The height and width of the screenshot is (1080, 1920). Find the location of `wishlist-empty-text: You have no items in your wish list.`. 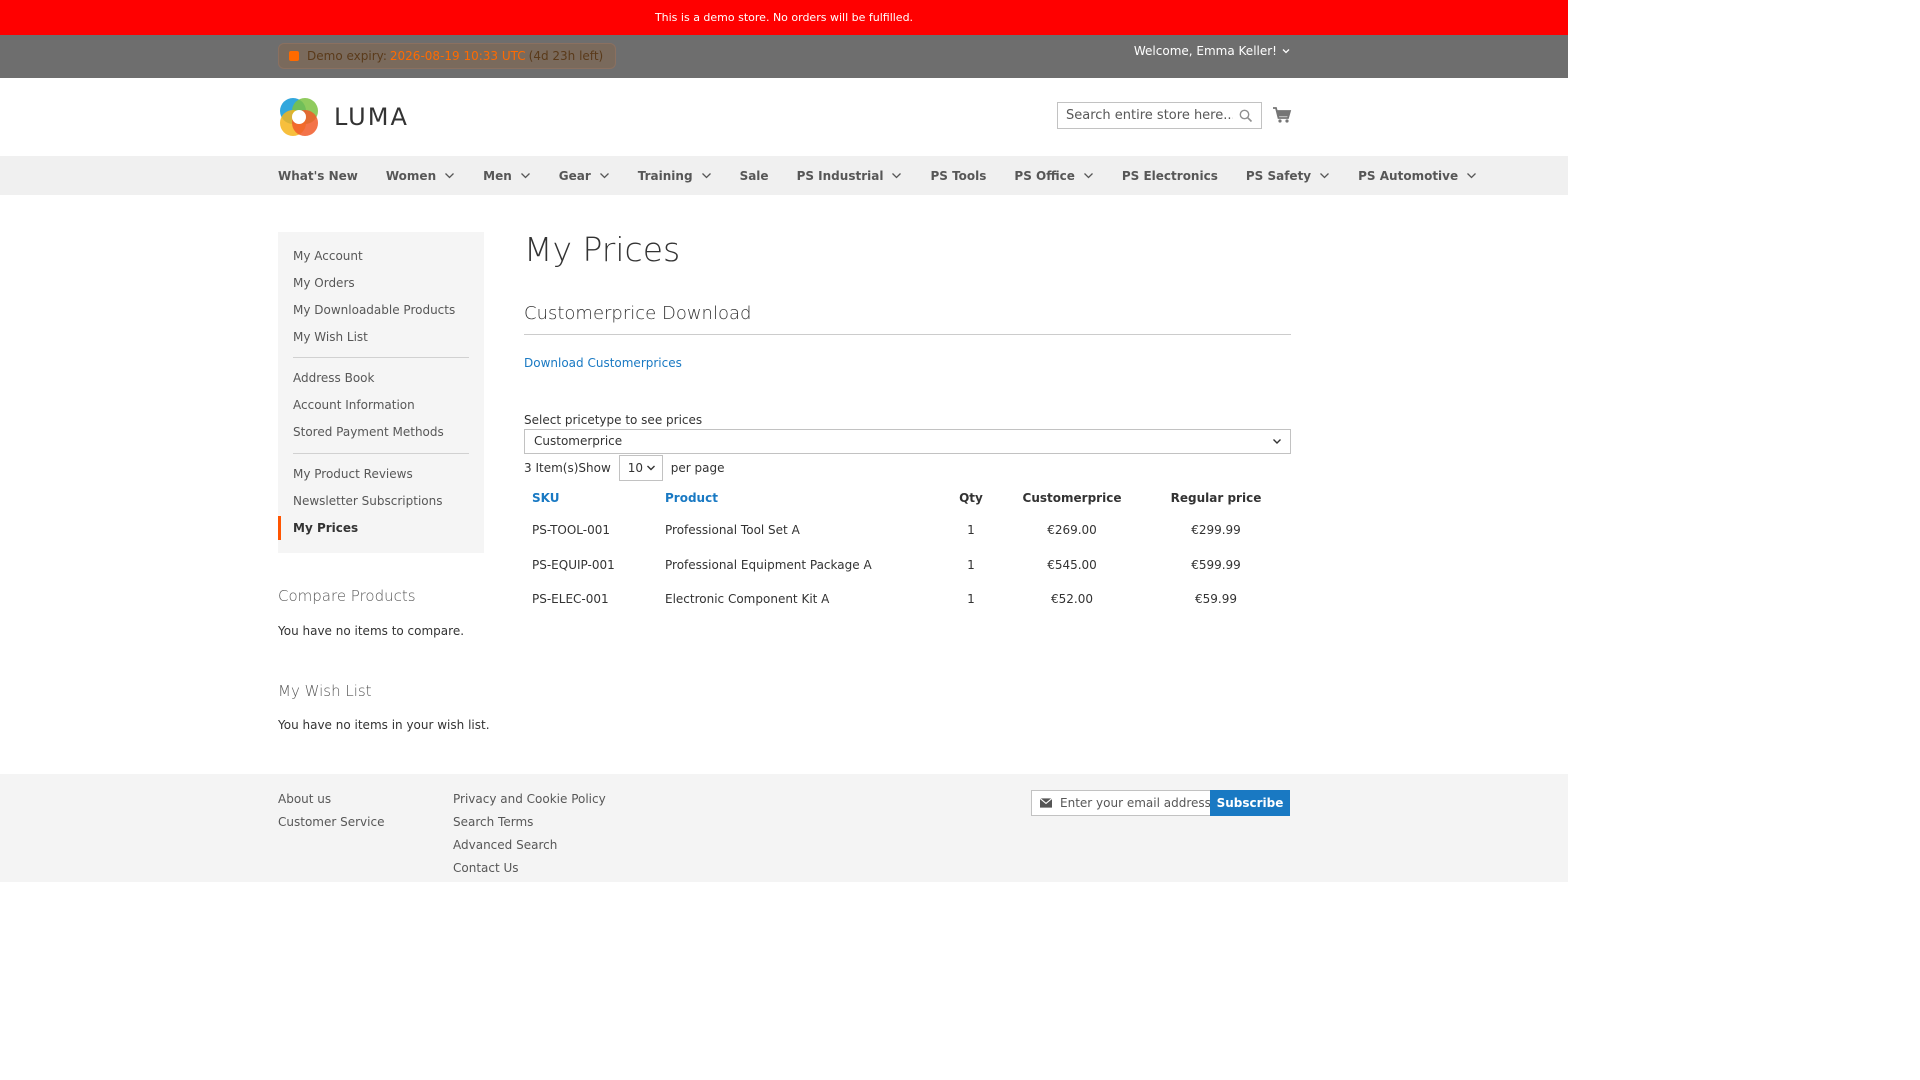

wishlist-empty-text: You have no items in your wish list. is located at coordinates (384, 725).